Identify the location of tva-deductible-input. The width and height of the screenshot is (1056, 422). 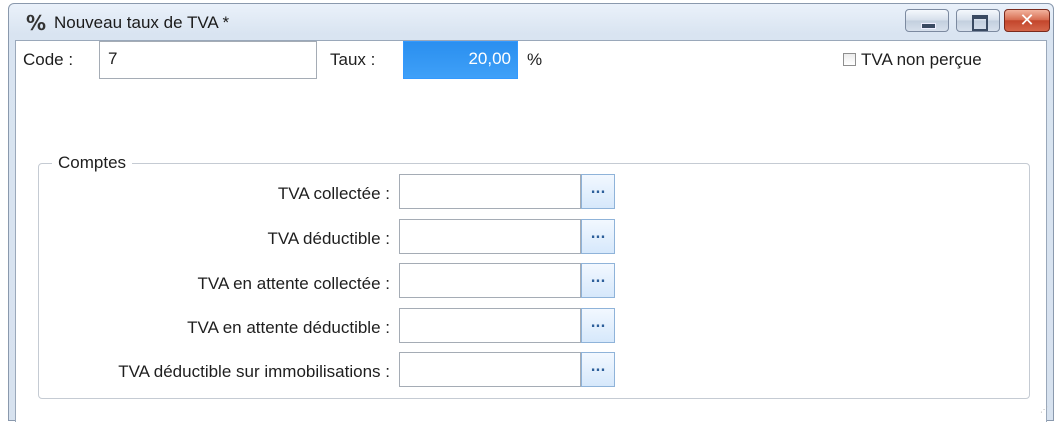
(490, 236).